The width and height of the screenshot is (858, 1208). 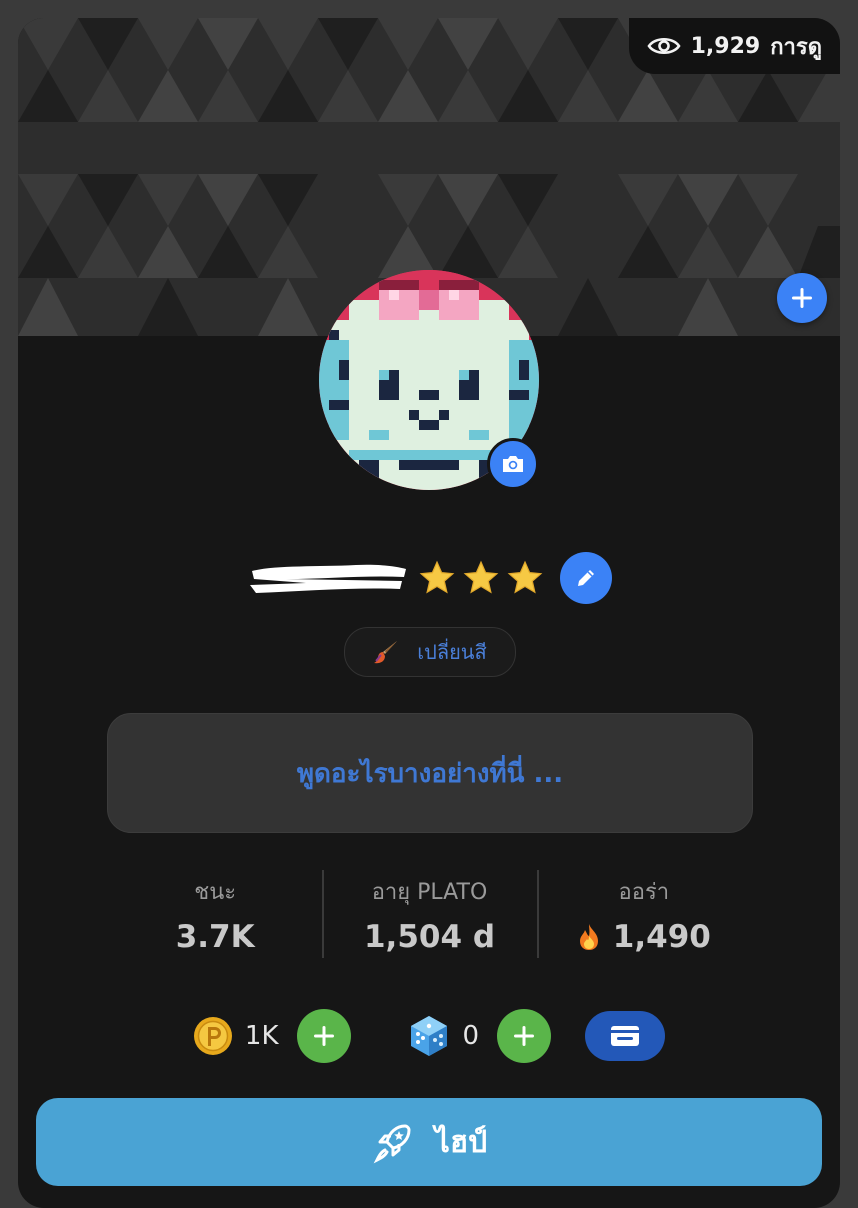 I want to click on rocket-star-icon, so click(x=392, y=1144).